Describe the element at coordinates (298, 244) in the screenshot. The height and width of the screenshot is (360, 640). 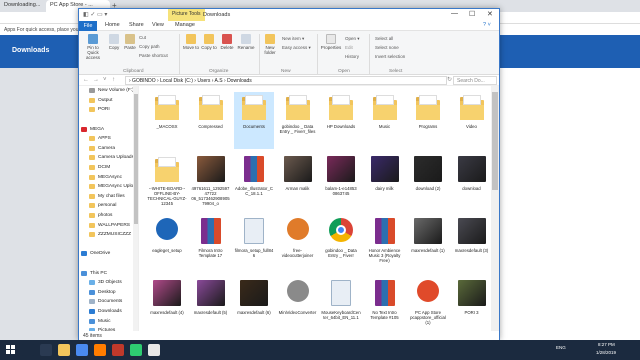
I see `file-item: free-videocutterjoiner` at that location.